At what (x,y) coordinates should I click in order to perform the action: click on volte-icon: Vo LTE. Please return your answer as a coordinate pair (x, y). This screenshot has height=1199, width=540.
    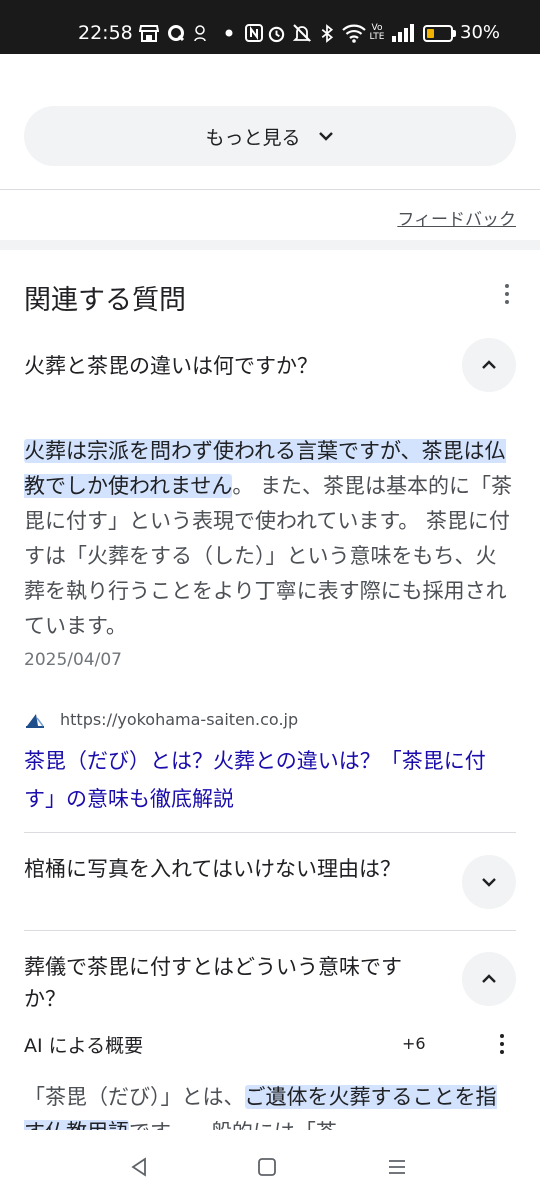
    Looking at the image, I should click on (377, 32).